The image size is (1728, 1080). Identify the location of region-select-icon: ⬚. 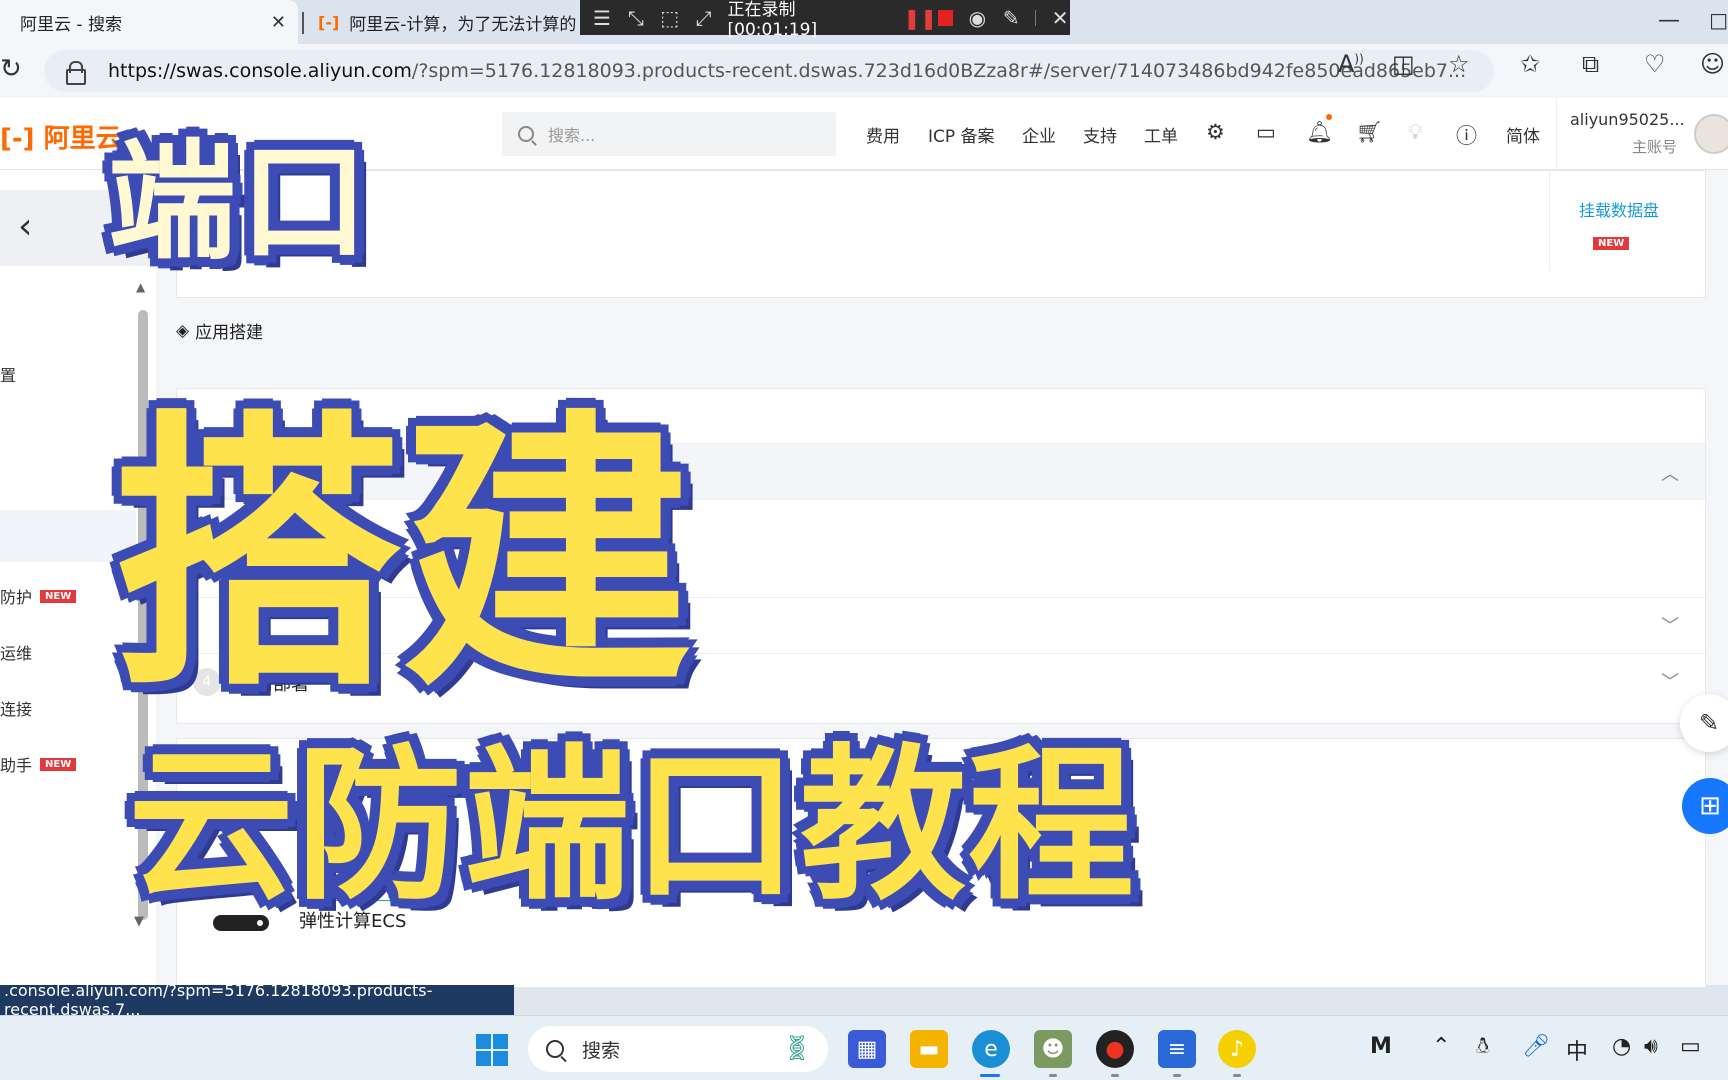
(670, 18).